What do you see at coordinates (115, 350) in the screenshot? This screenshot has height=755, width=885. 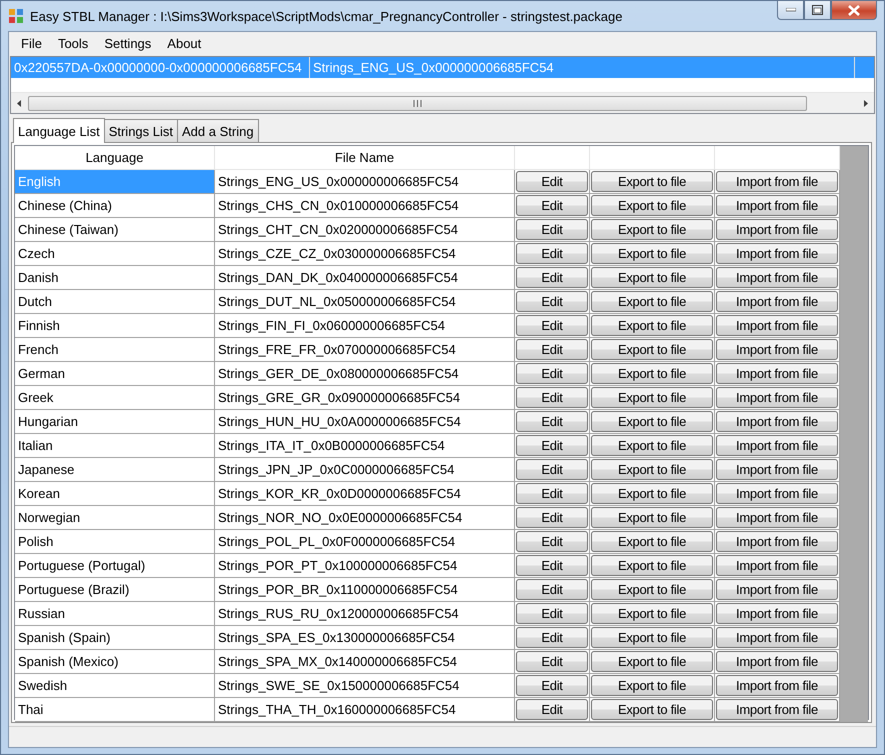 I see `language-cell: French` at bounding box center [115, 350].